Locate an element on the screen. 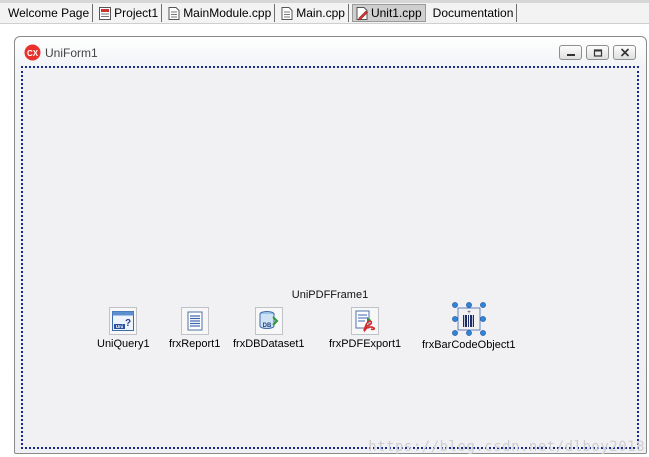  edit-file-icon is located at coordinates (362, 13).